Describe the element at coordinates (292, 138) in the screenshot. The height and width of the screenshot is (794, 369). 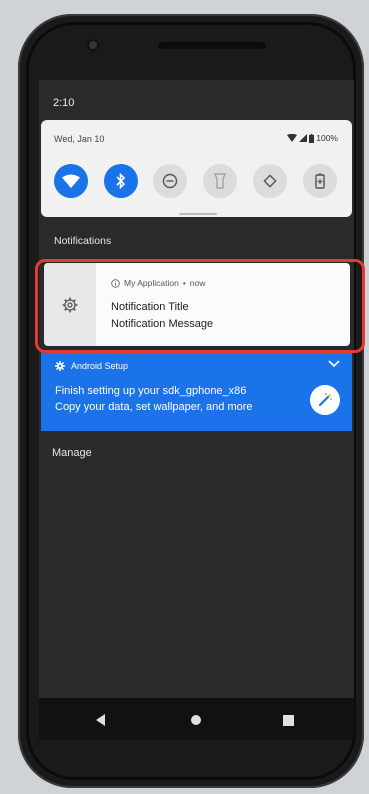
I see `wifi-signal-icon` at that location.